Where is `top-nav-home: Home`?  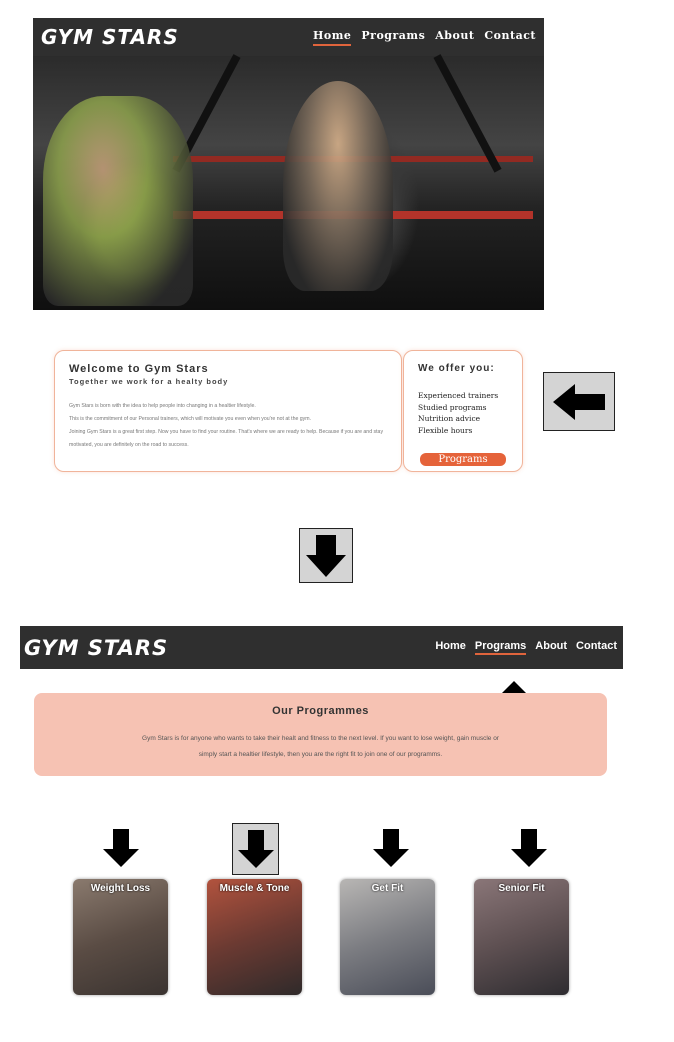
top-nav-home: Home is located at coordinates (332, 37).